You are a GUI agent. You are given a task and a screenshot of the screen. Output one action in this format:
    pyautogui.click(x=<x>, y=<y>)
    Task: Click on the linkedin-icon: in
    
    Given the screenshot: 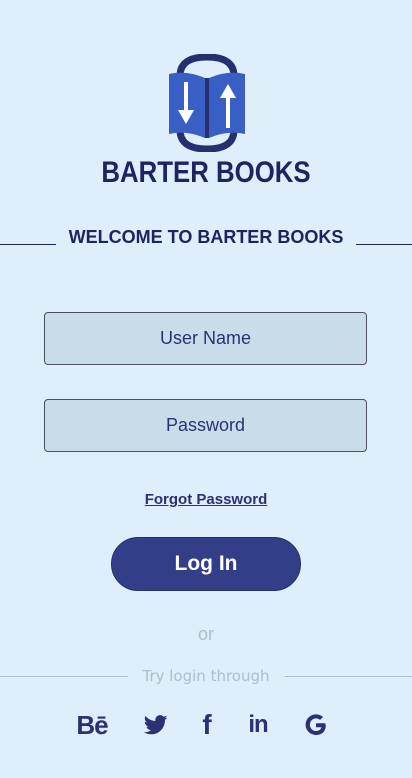 What is the action you would take?
    pyautogui.click(x=258, y=725)
    